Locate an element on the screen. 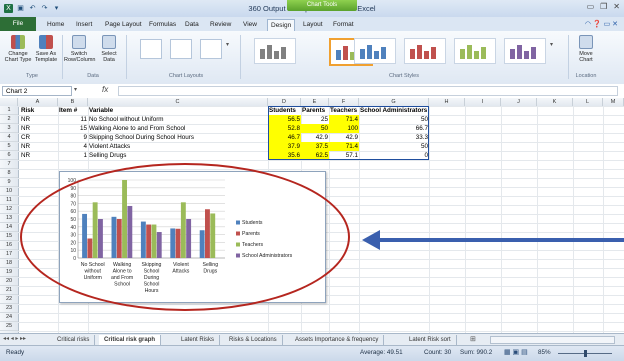  column-header: J is located at coordinates (519, 102).